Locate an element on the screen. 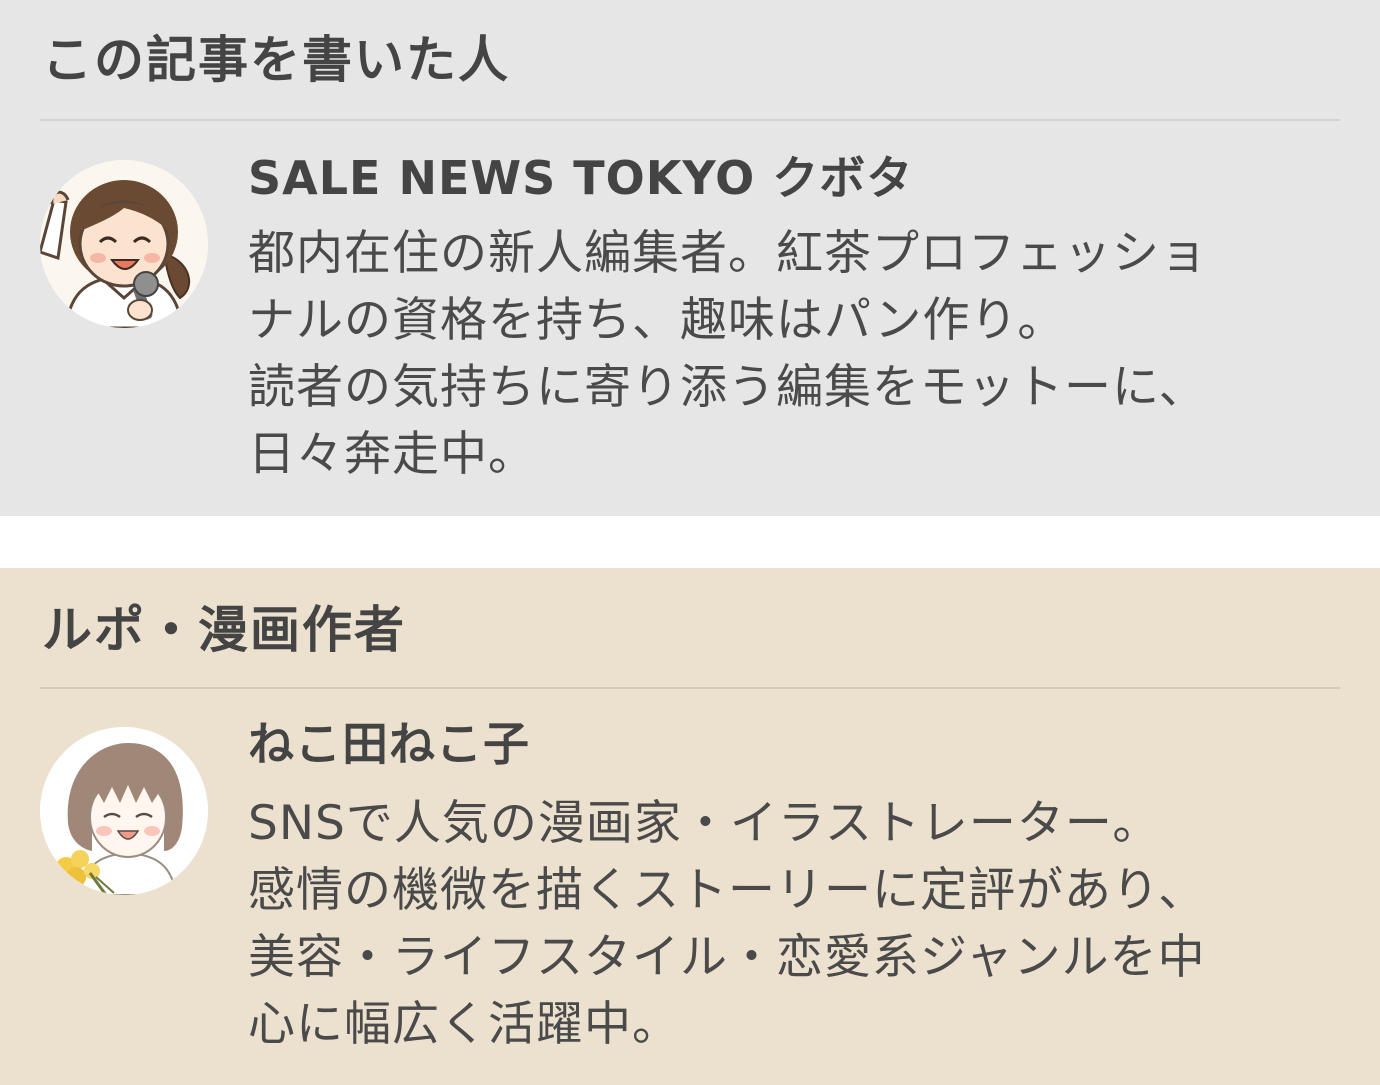 This screenshot has width=1380, height=1085. author-card-divider is located at coordinates (690, 120).